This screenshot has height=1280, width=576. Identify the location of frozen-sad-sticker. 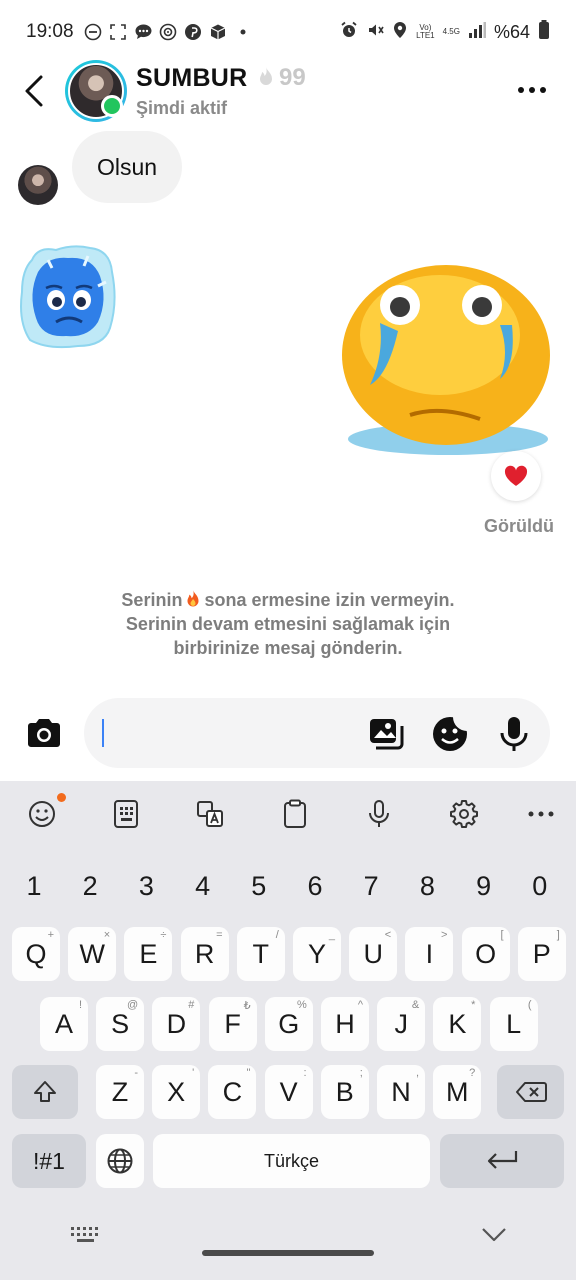
(68, 296).